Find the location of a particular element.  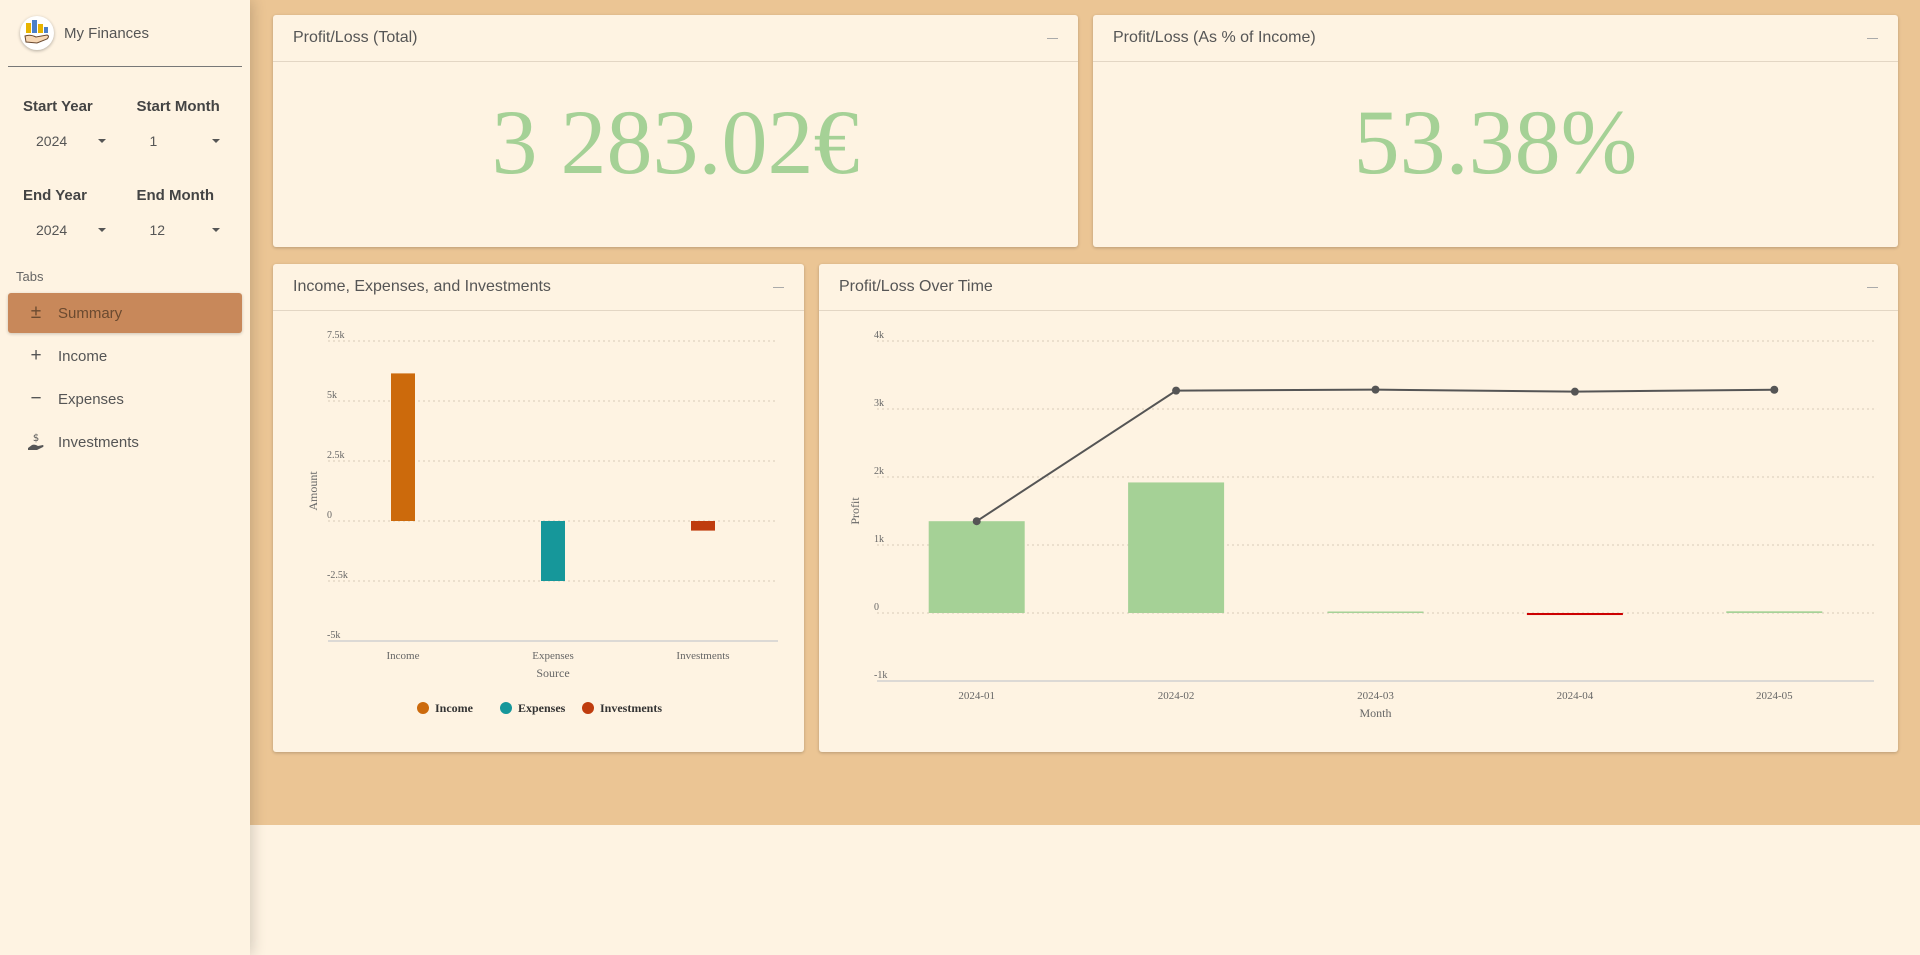

x-tick-label: Investments is located at coordinates (702, 656).